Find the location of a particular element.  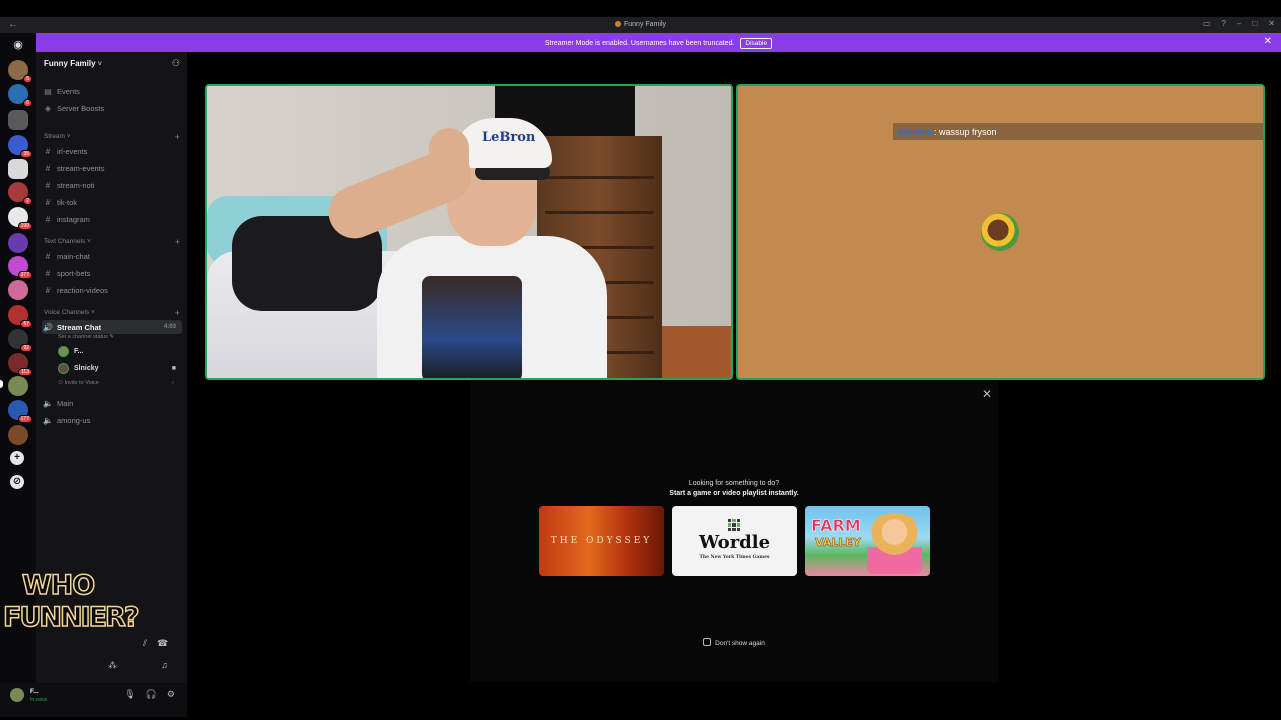

disable-button: Disable is located at coordinates (756, 43).